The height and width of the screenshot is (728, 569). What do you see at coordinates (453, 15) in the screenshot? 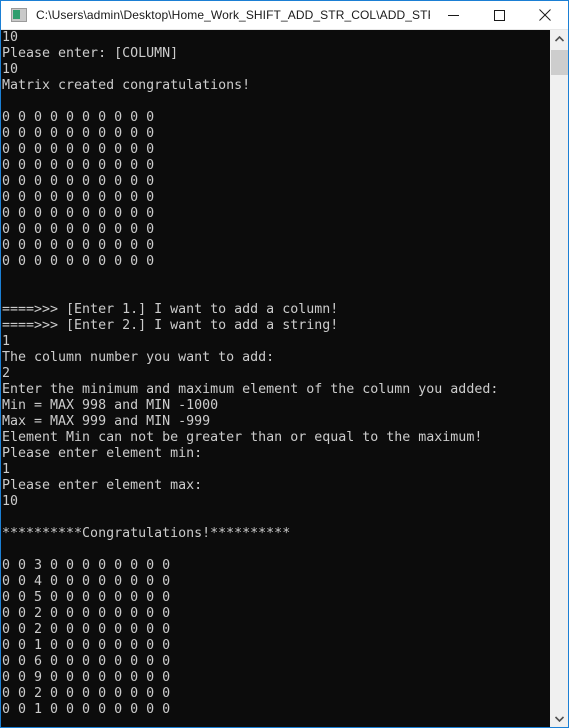
I see `minimize-button` at bounding box center [453, 15].